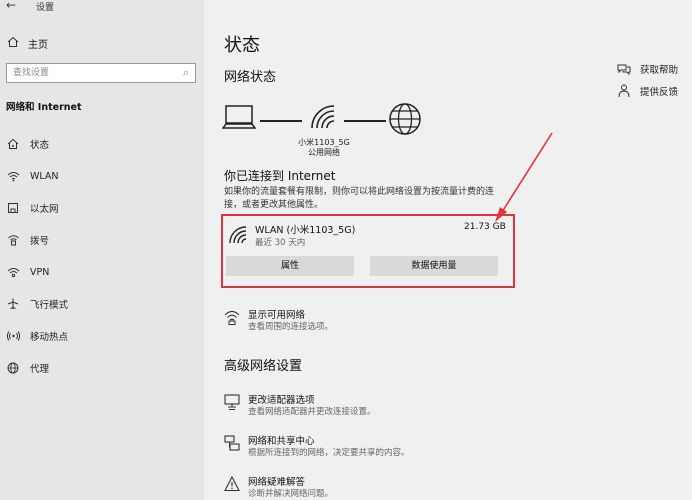  What do you see at coordinates (291, 327) in the screenshot?
I see `show-networks-desc: 查看周围的连接选项。` at bounding box center [291, 327].